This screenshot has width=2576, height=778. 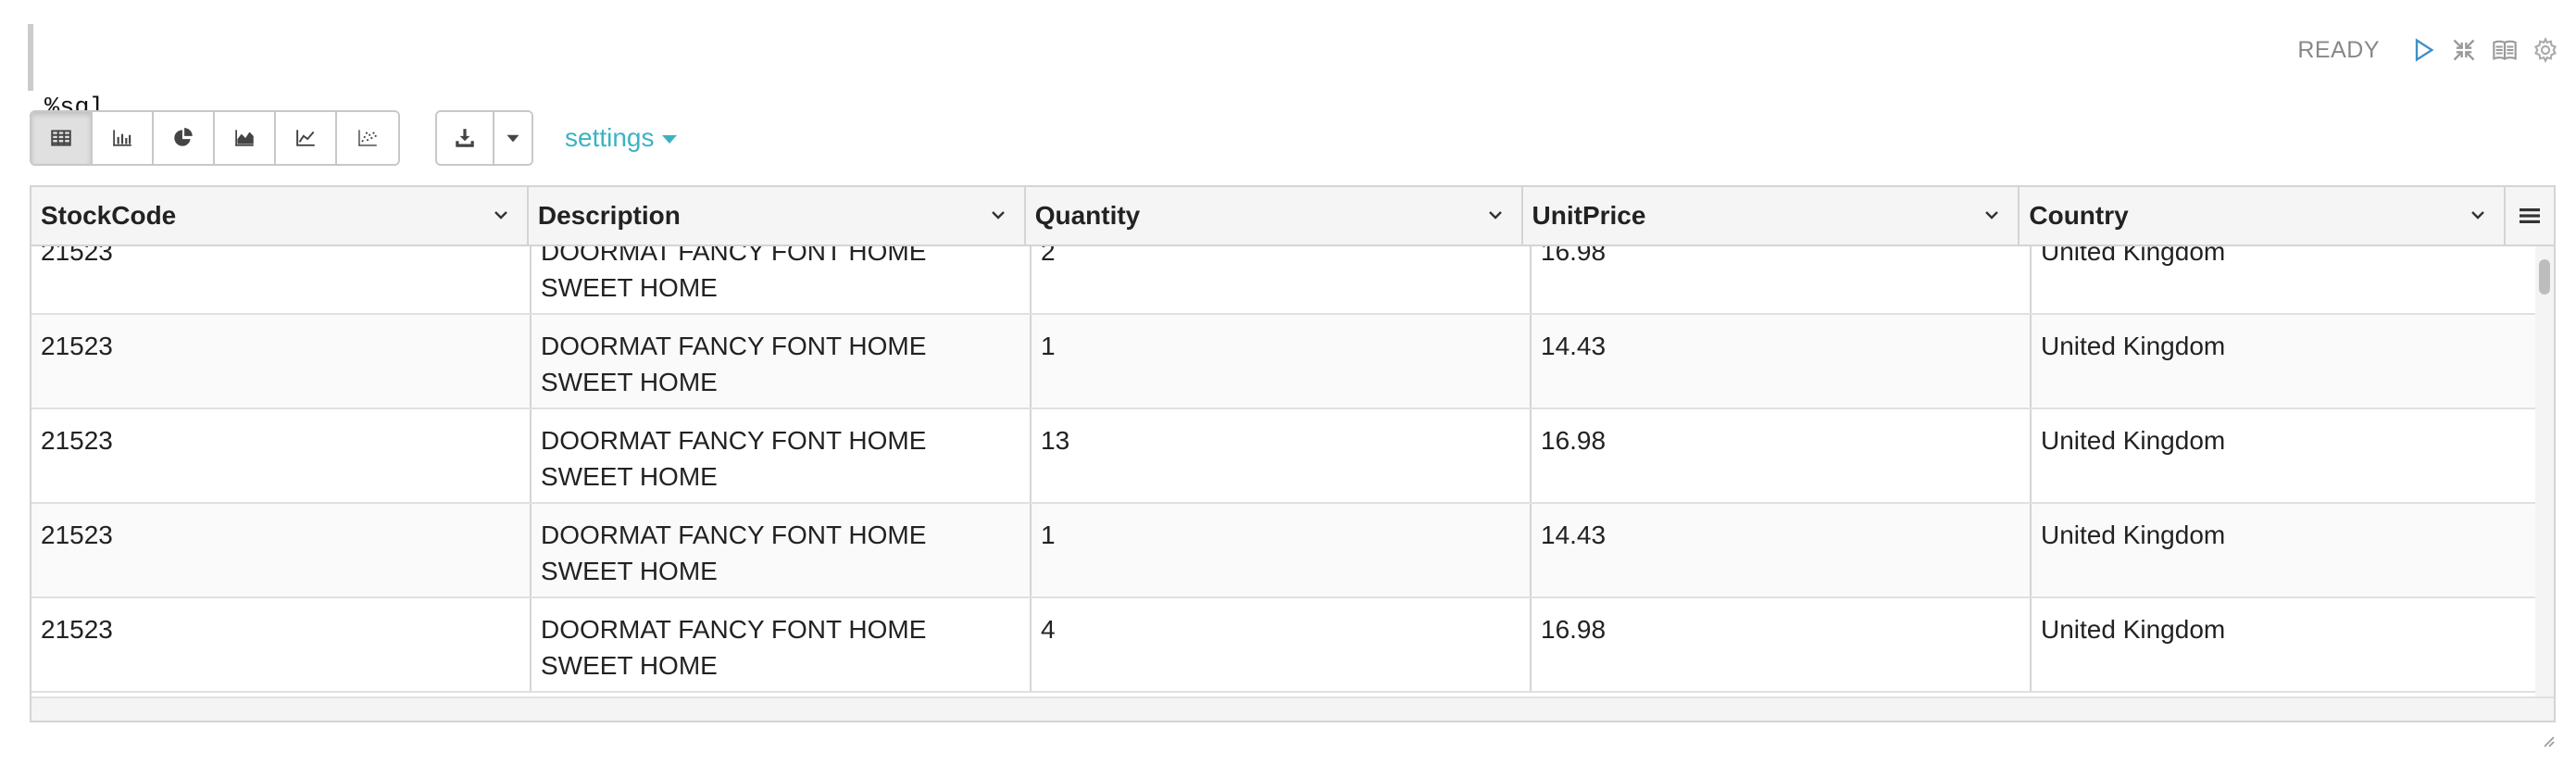 I want to click on download-button-group, so click(x=484, y=138).